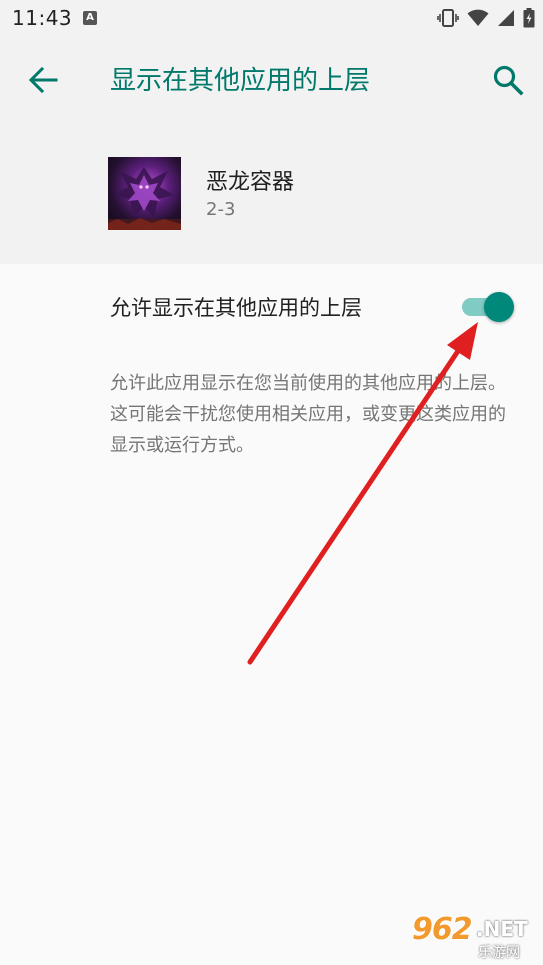  I want to click on app-version: 2-3, so click(221, 209).